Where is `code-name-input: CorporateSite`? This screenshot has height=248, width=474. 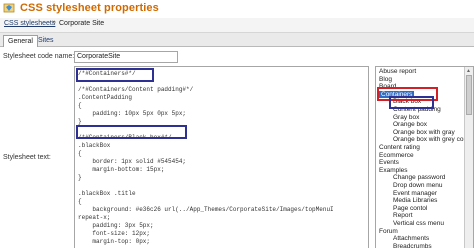
code-name-input: CorporateSite is located at coordinates (126, 57).